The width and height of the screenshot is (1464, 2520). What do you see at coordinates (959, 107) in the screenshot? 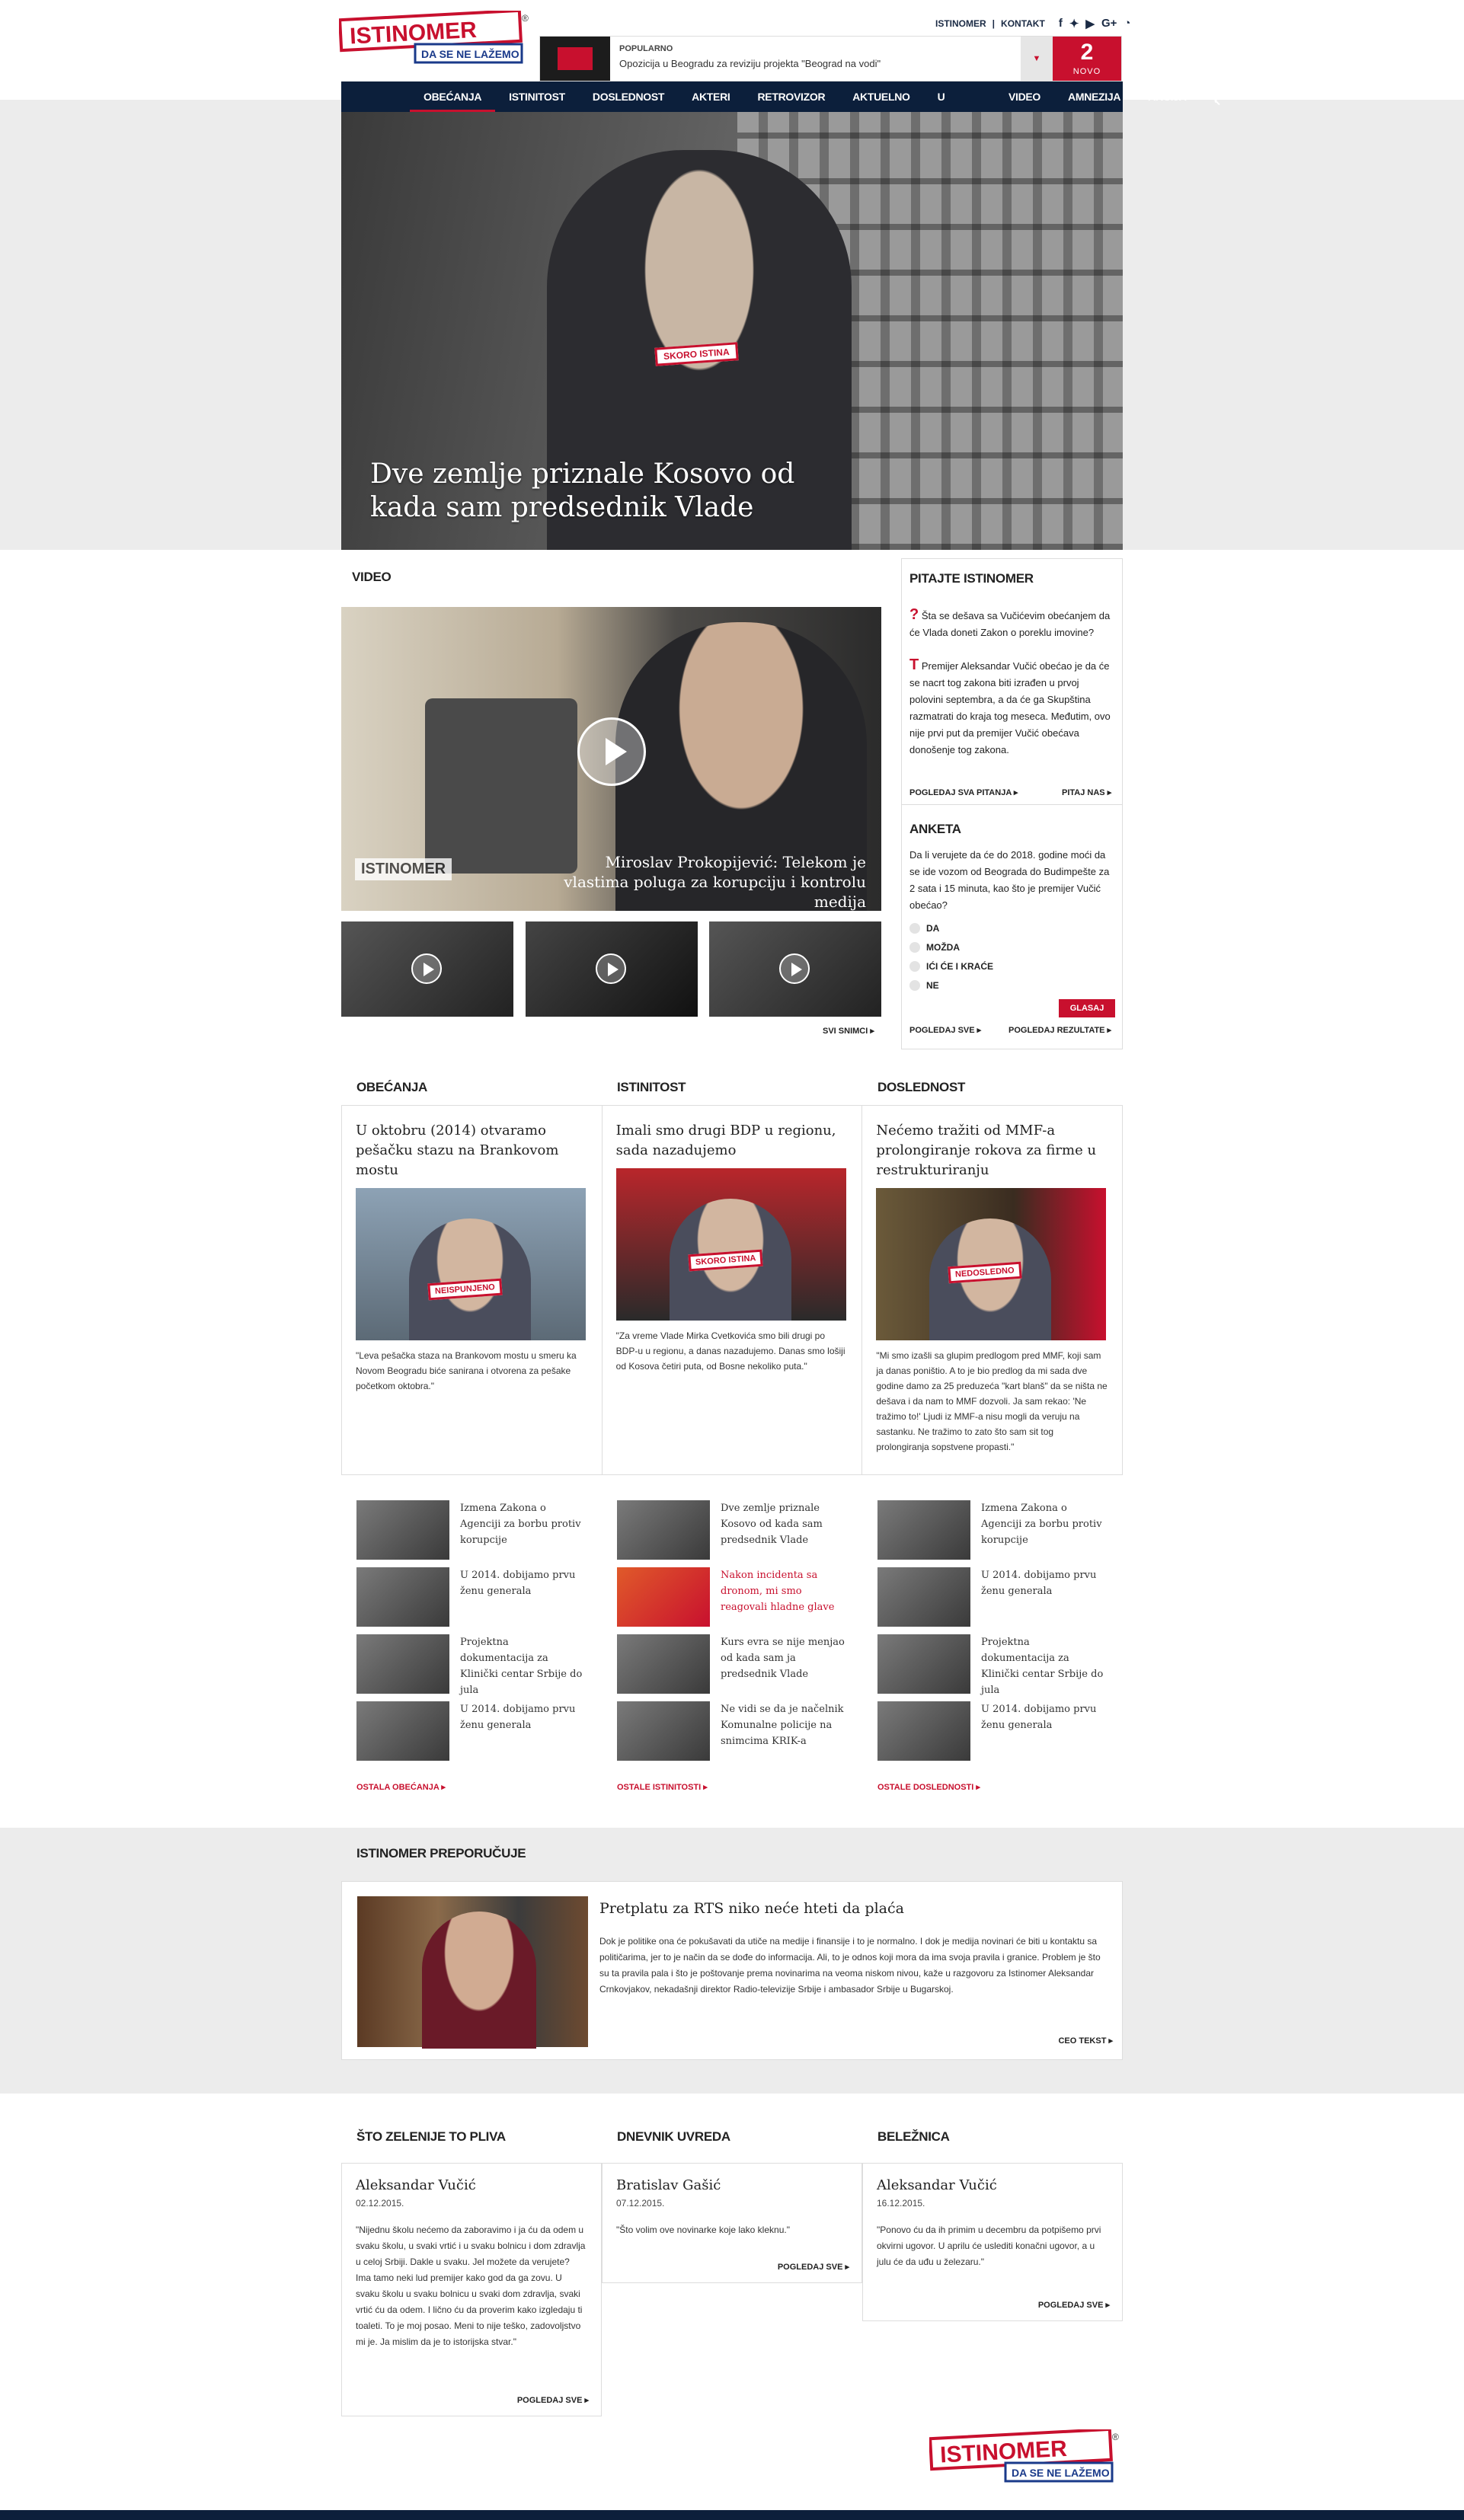
I see `nav-item-u-fokusu: U FOKUSU` at bounding box center [959, 107].